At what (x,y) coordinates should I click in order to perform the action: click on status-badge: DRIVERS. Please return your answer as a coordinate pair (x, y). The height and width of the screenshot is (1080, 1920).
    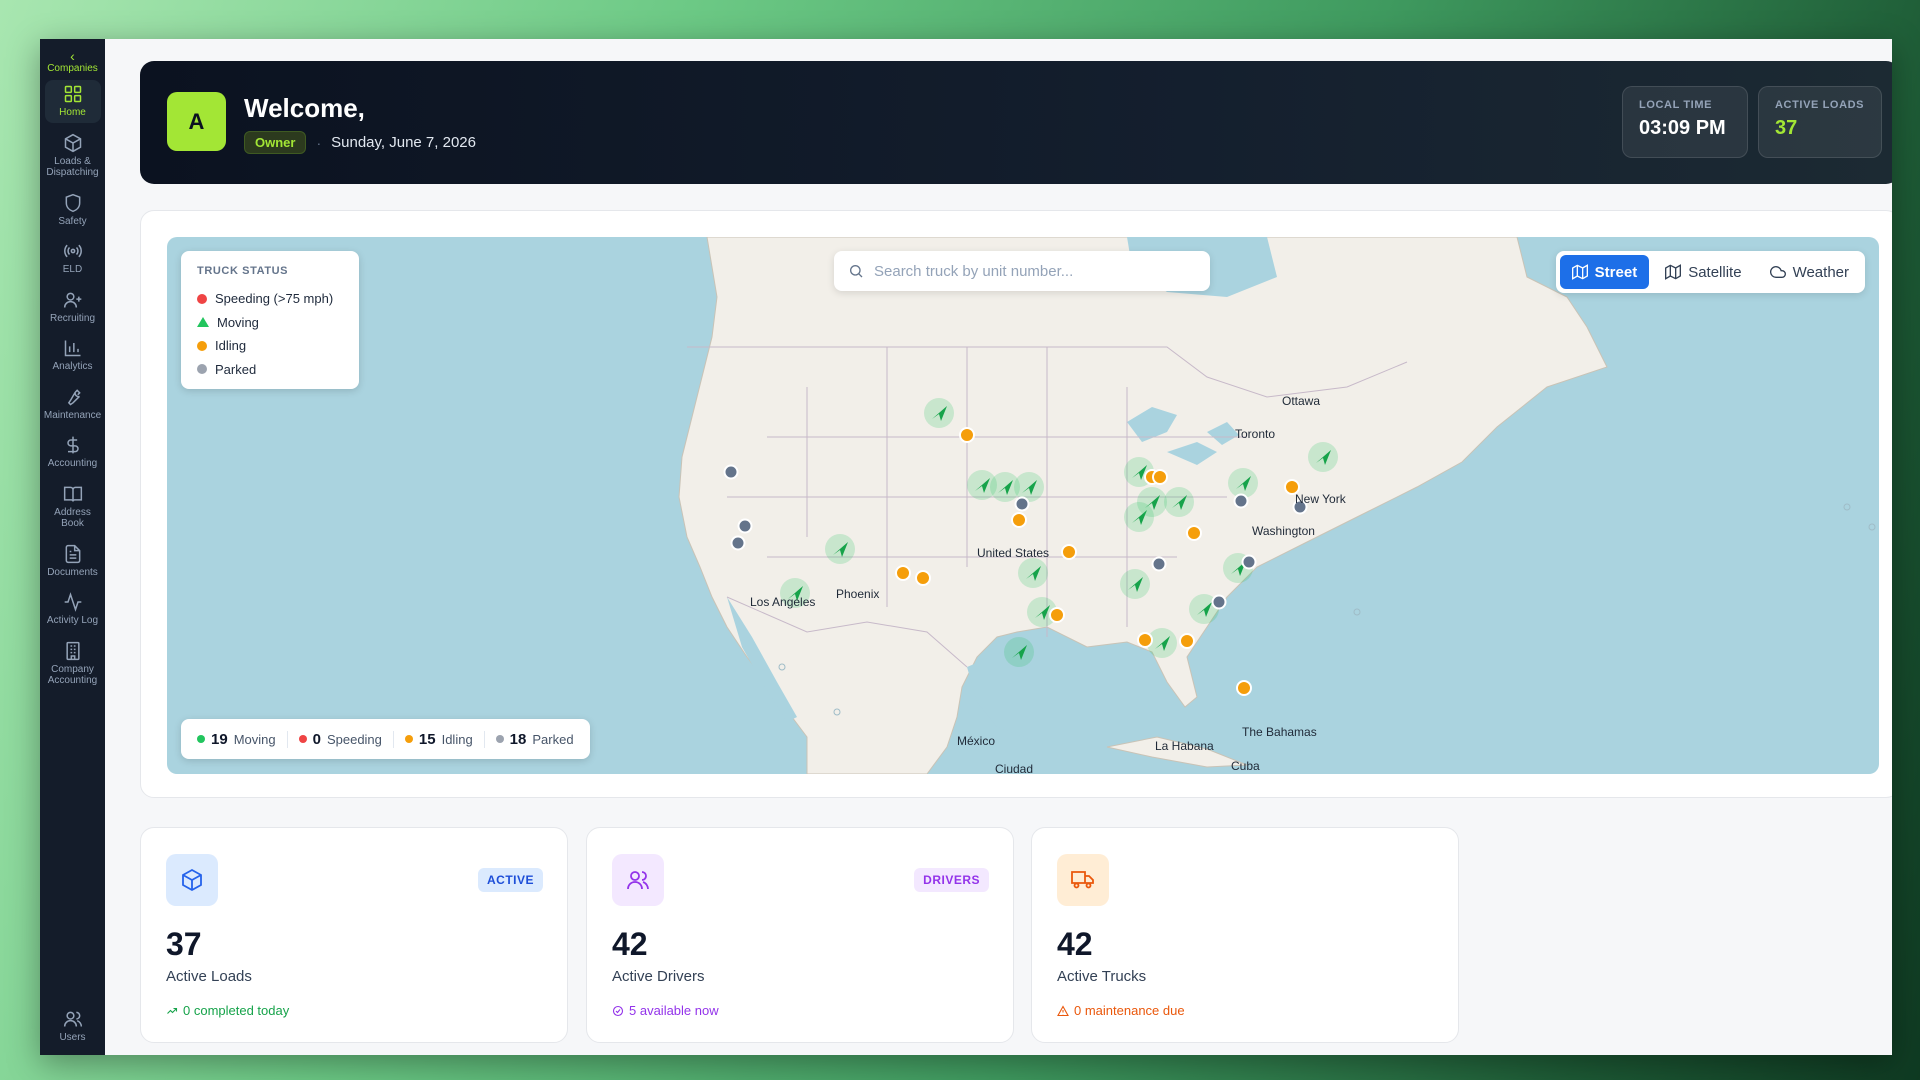
    Looking at the image, I should click on (951, 880).